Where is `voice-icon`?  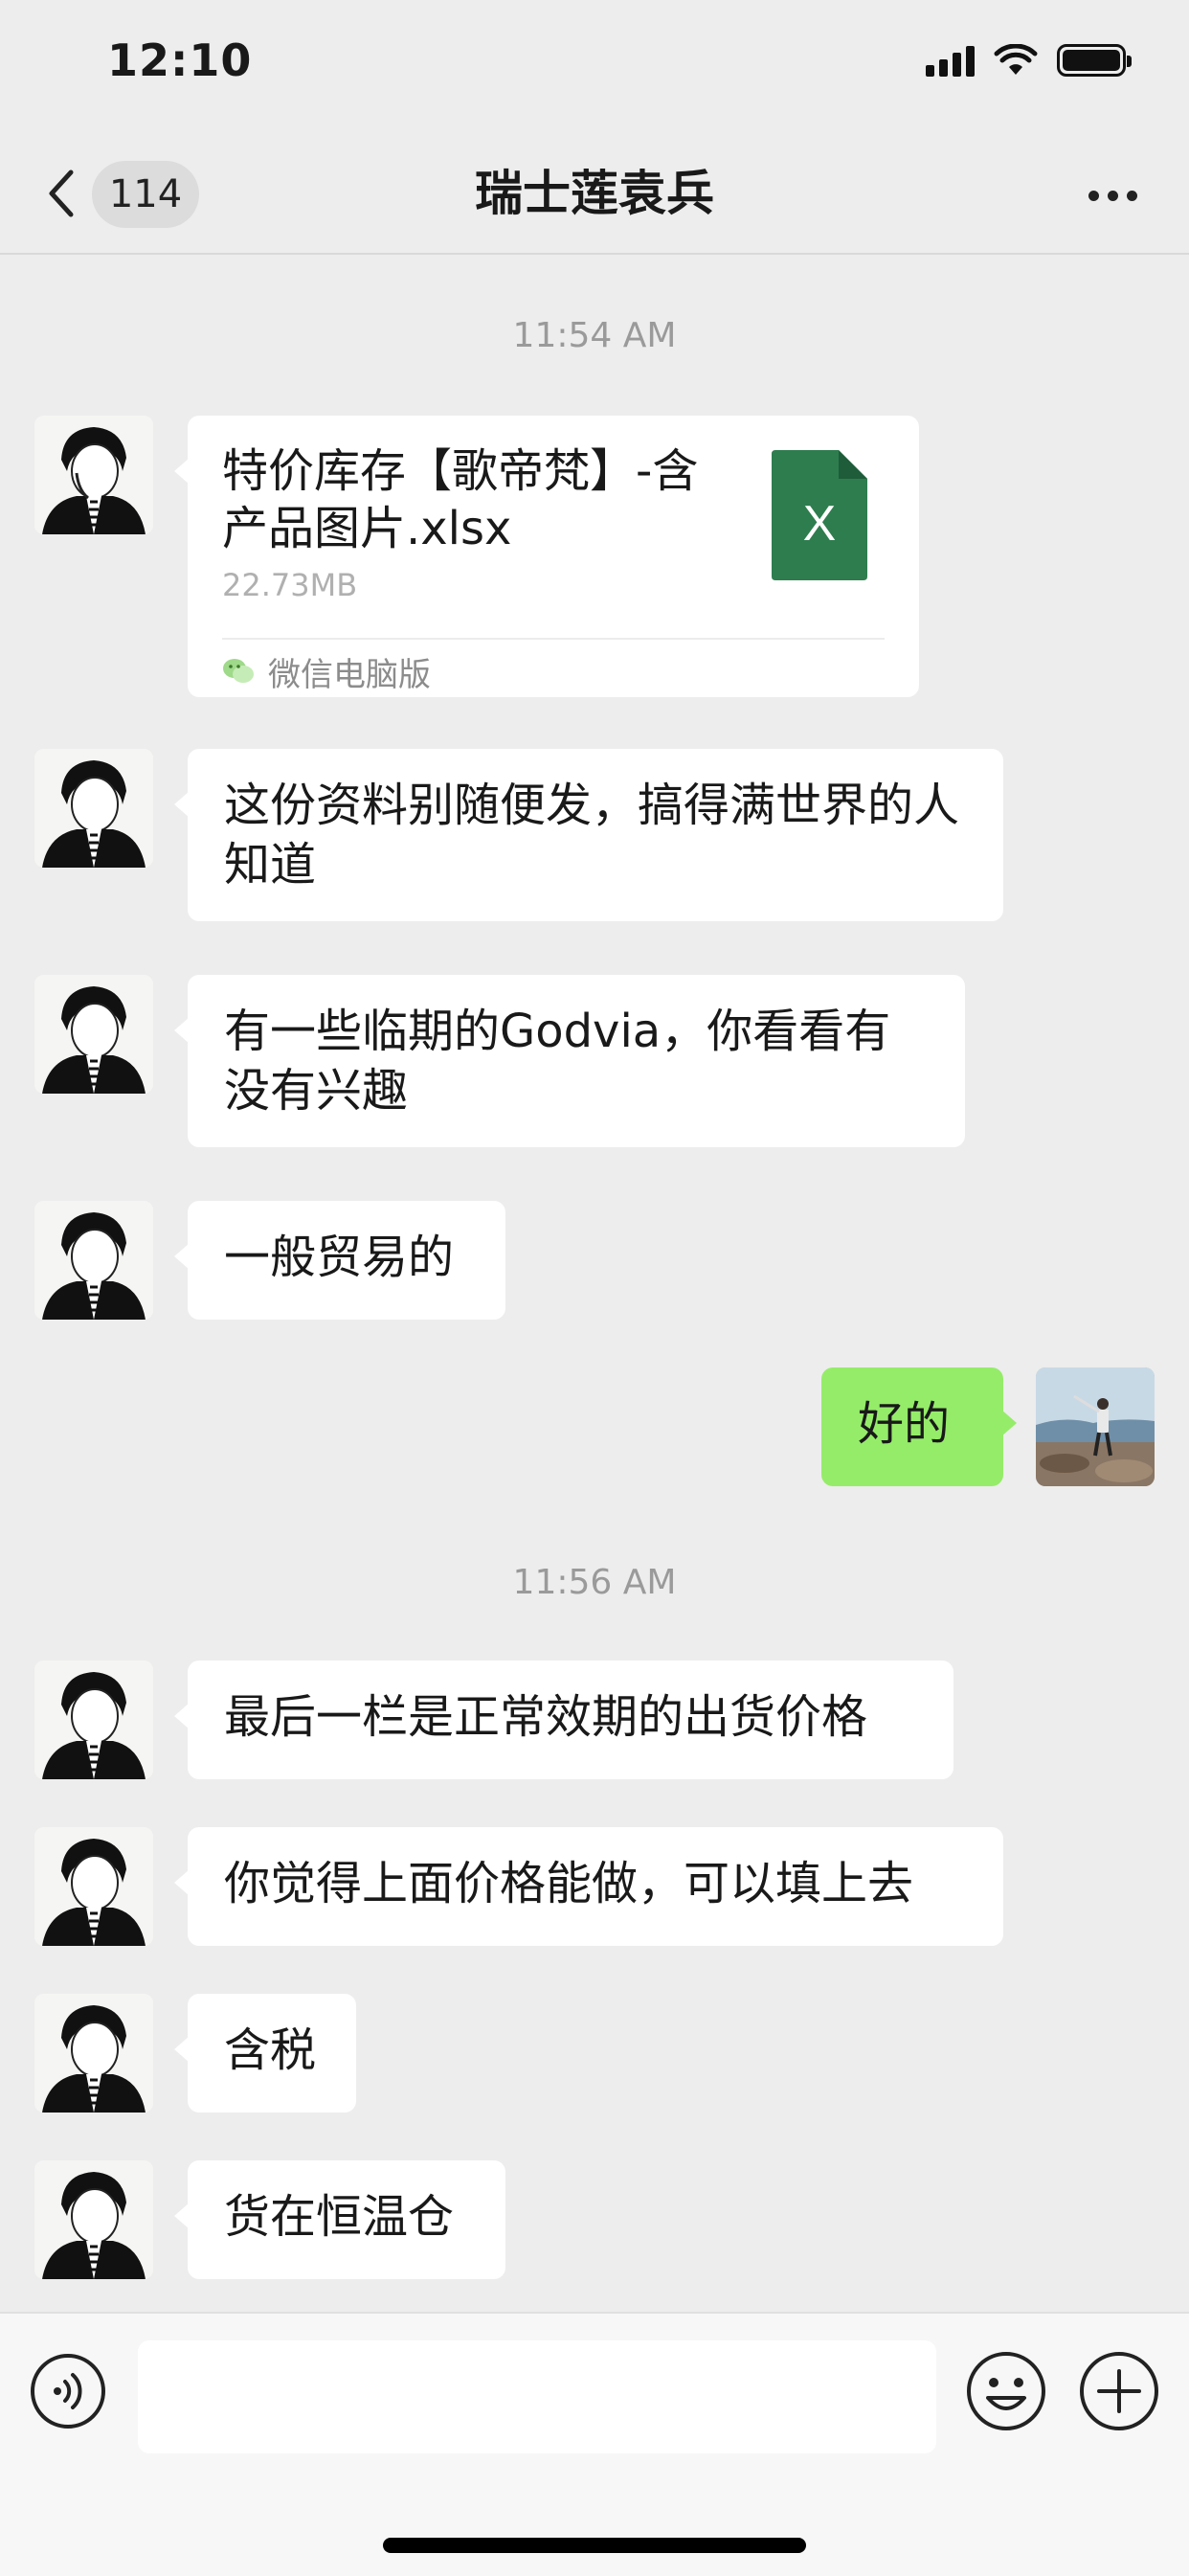 voice-icon is located at coordinates (68, 2391).